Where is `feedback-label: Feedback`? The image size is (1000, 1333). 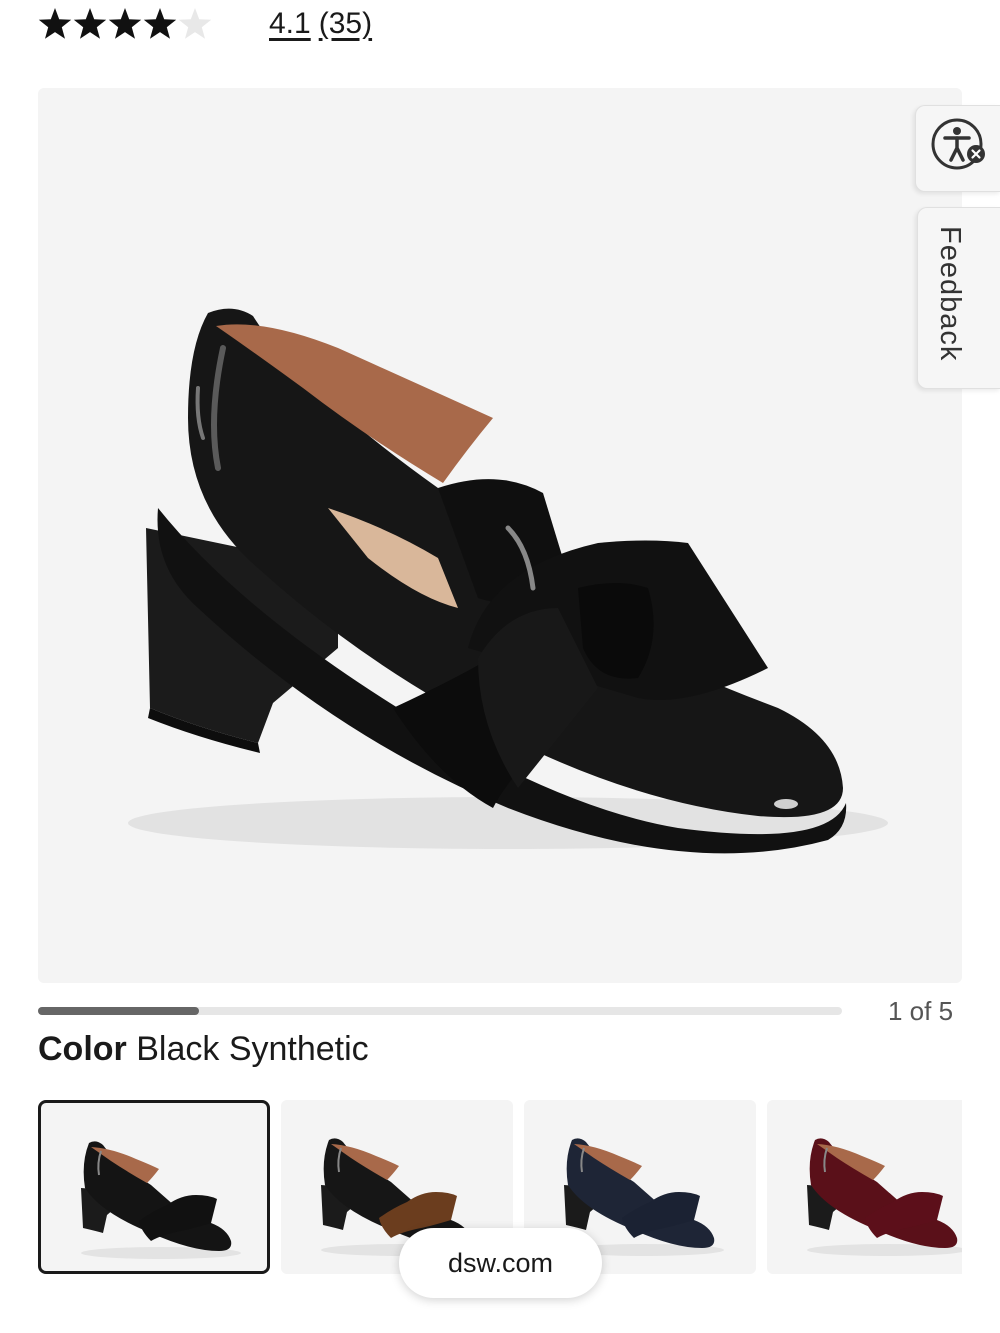
feedback-label: Feedback is located at coordinates (950, 294).